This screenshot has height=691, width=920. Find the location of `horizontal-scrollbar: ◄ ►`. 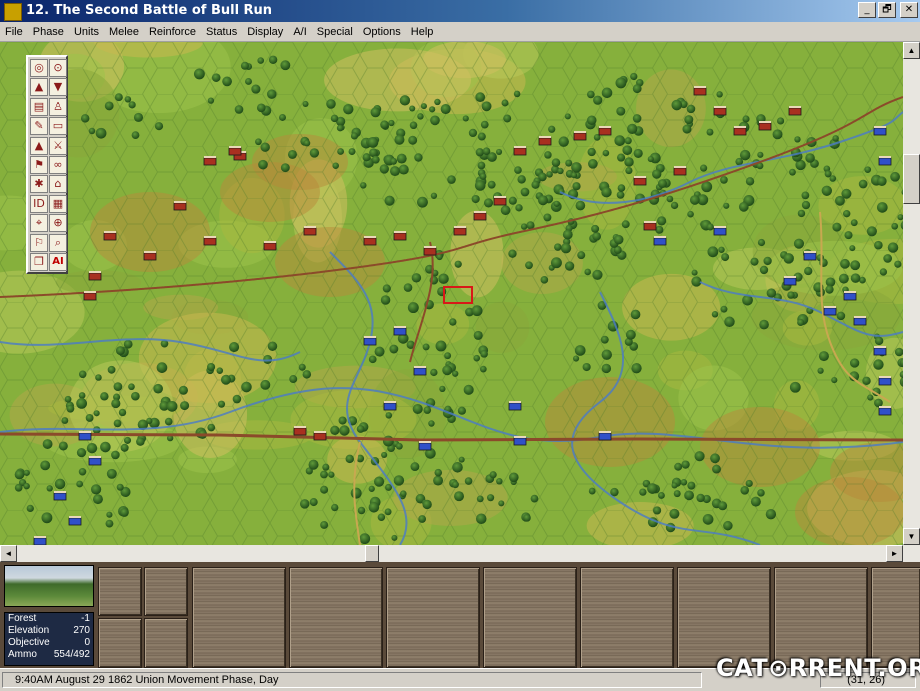

horizontal-scrollbar: ◄ ► is located at coordinates (460, 553).